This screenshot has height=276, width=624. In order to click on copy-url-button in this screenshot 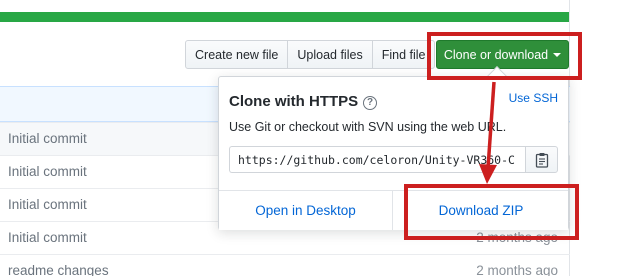, I will do `click(541, 159)`.